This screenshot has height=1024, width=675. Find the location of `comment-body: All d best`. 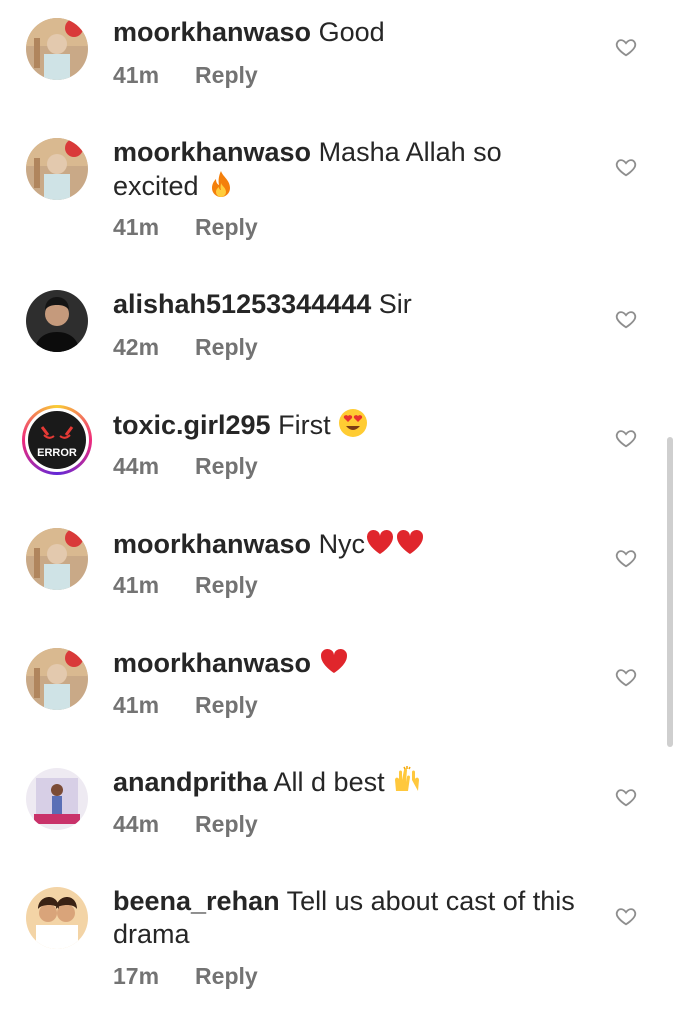

comment-body: All d best is located at coordinates (329, 782).